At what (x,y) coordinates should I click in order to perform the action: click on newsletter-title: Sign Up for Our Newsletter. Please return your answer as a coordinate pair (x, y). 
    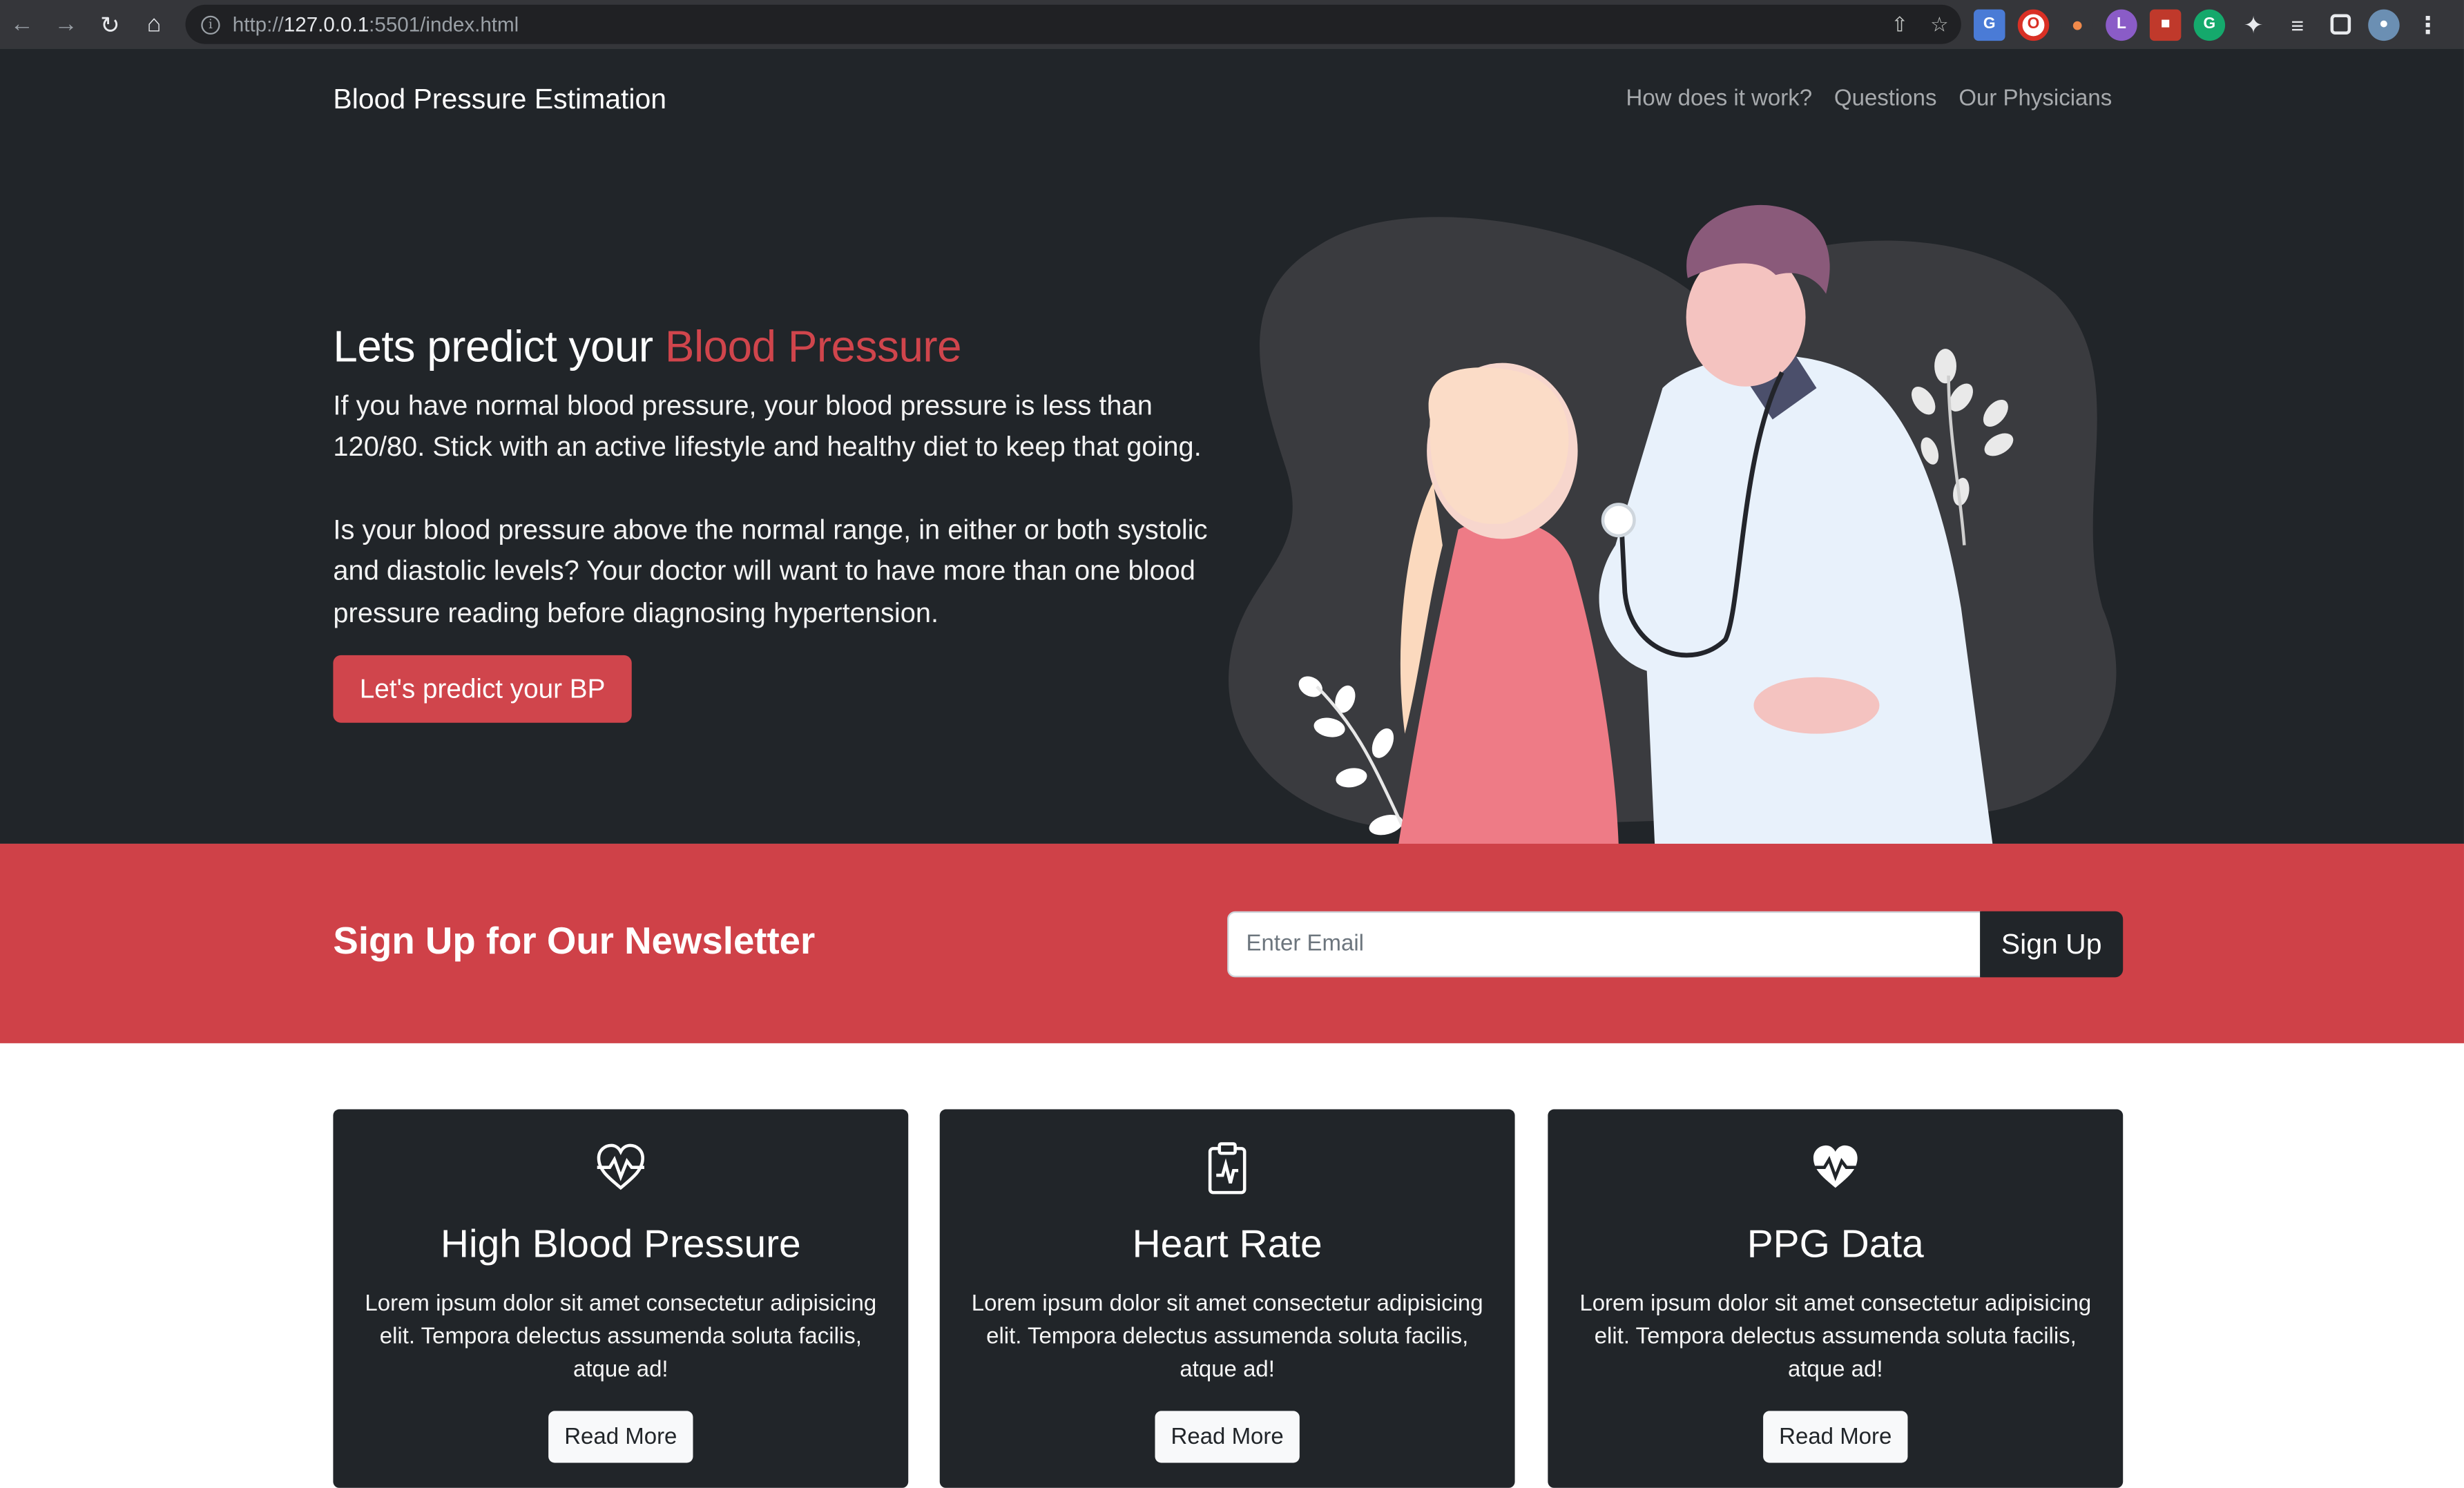
    Looking at the image, I should click on (574, 941).